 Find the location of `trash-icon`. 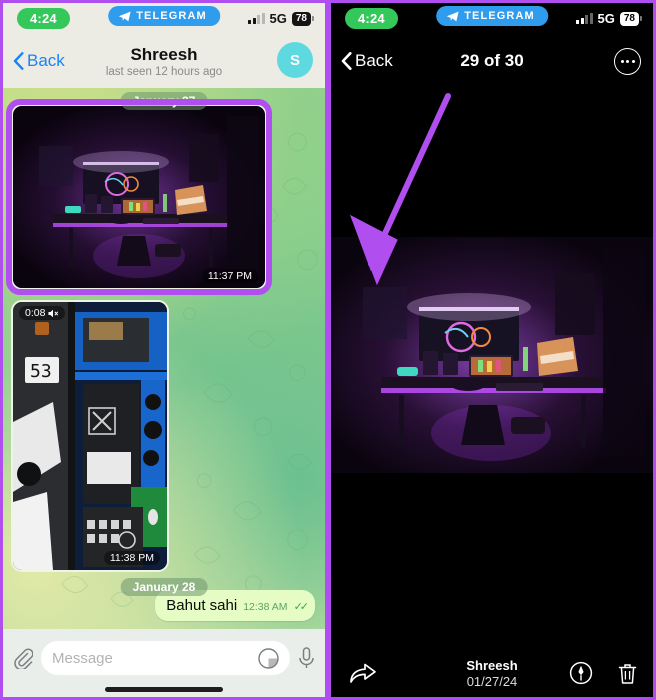

trash-icon is located at coordinates (627, 673).